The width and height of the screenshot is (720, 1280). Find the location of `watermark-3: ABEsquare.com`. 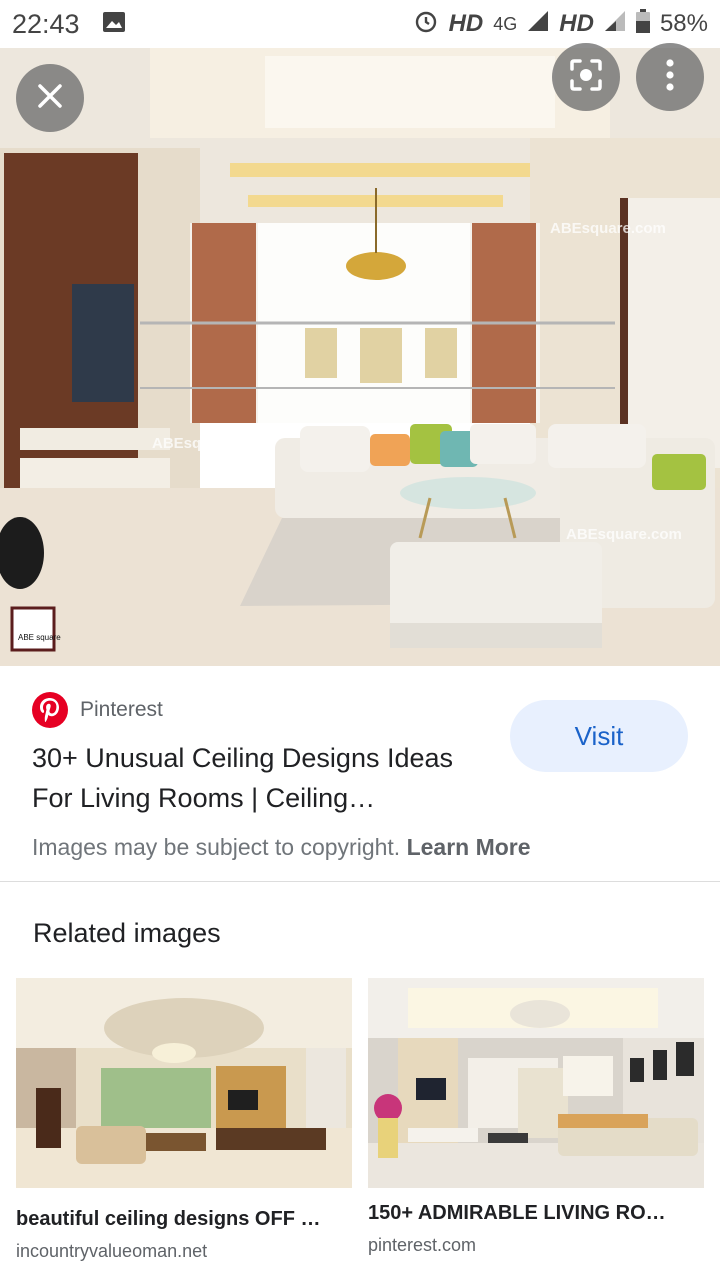

watermark-3: ABEsquare.com is located at coordinates (624, 534).